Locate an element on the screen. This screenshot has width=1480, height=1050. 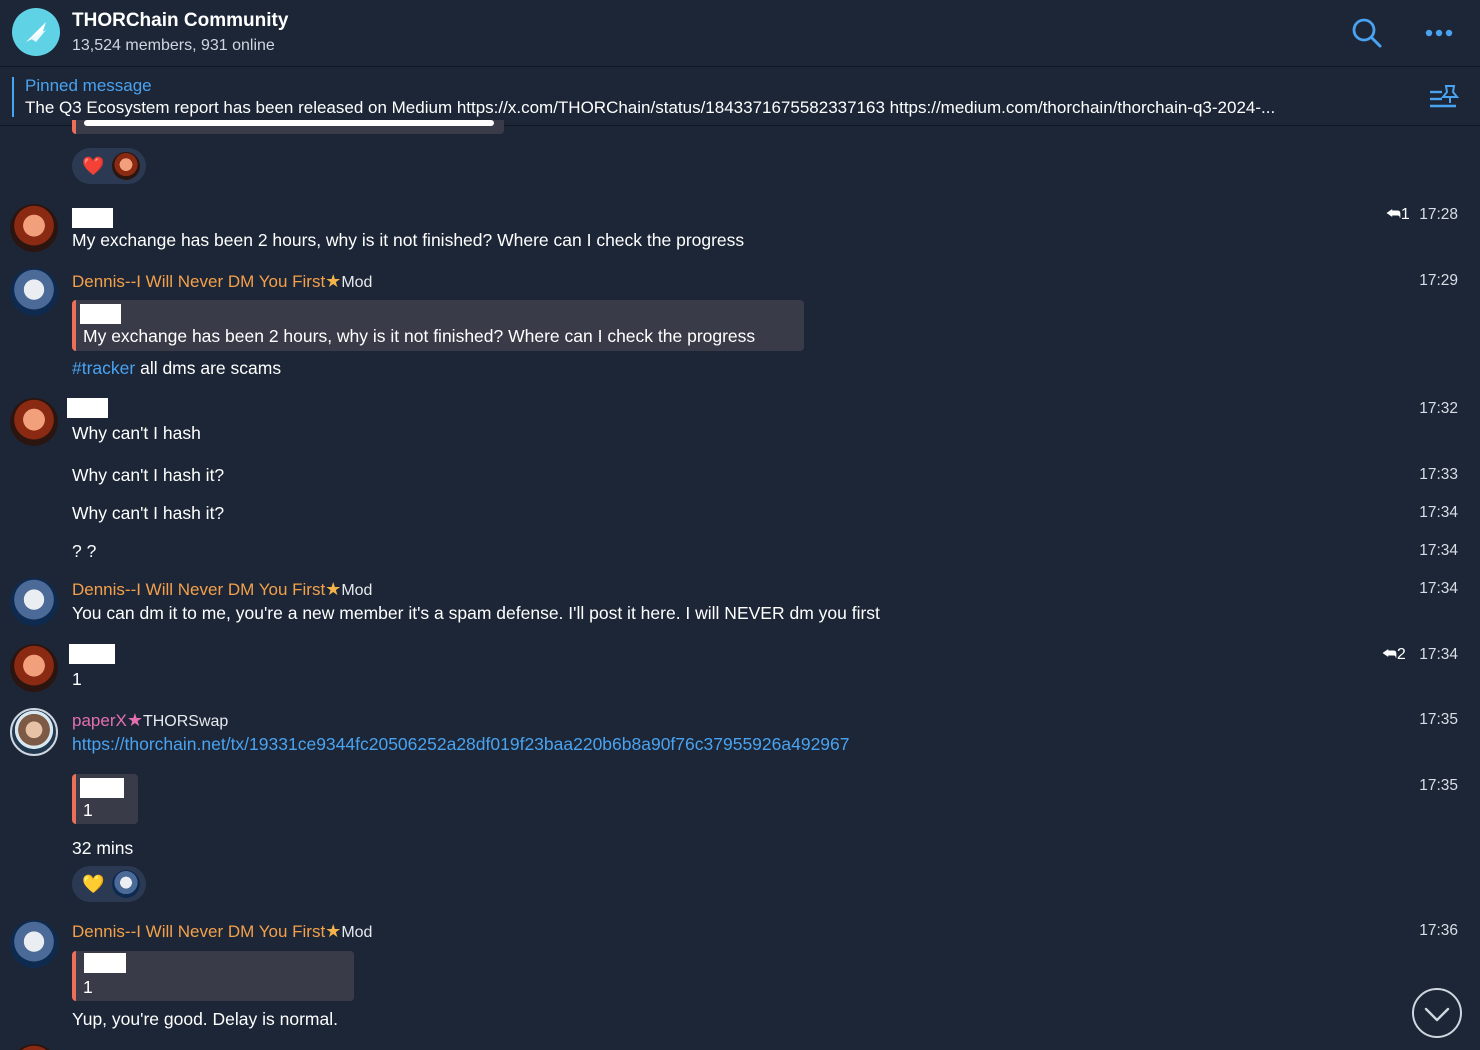
more-options-icon is located at coordinates (1439, 33).